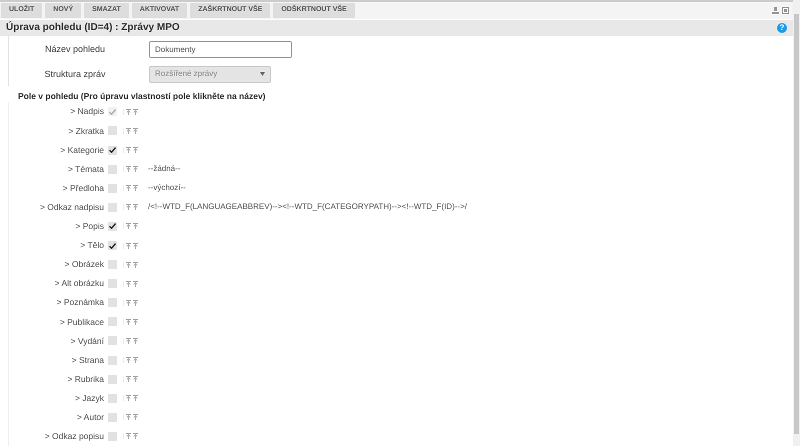 The image size is (800, 446). Describe the element at coordinates (58, 341) in the screenshot. I see `field-name-link: > Vydání` at that location.